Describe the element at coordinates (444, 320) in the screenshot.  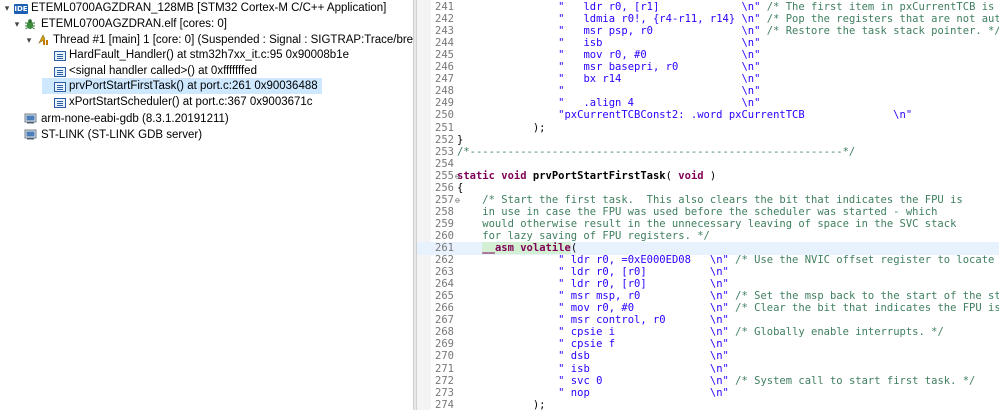
I see `line-number: 267` at that location.